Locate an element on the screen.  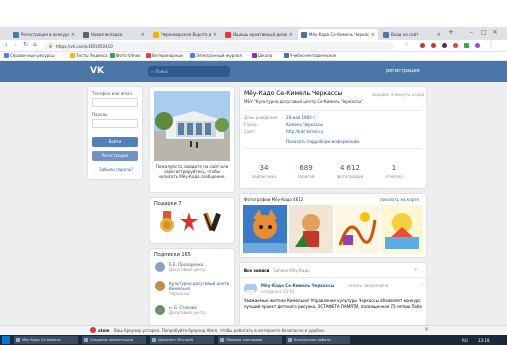
bookmark-label: Школа is located at coordinates (265, 55).